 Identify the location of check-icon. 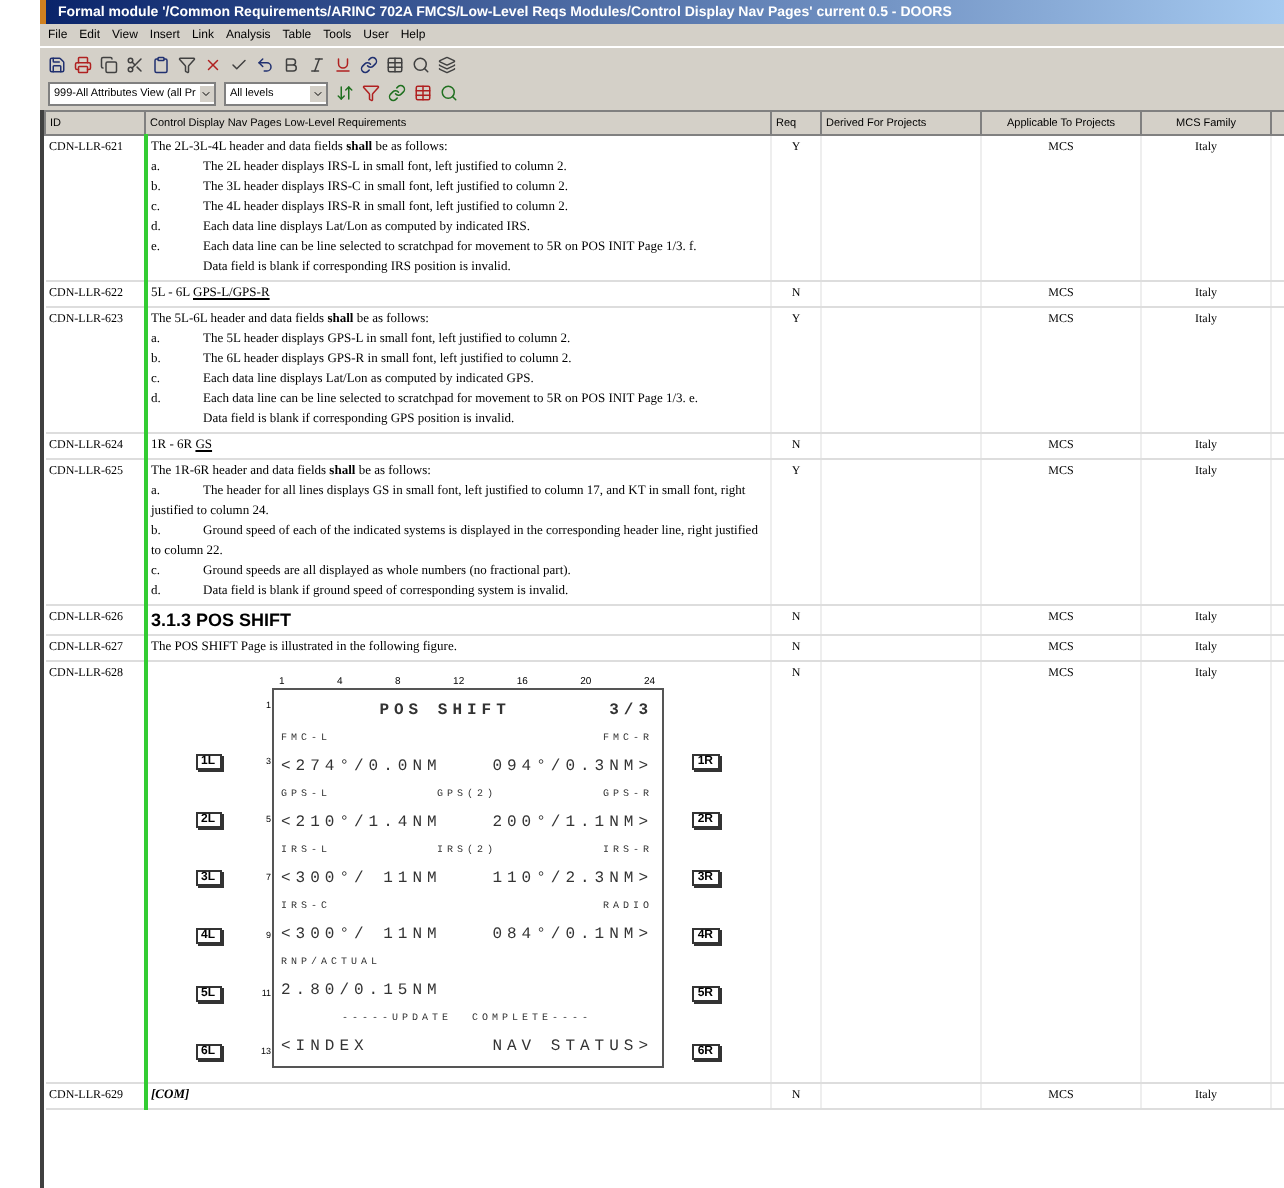
(239, 64).